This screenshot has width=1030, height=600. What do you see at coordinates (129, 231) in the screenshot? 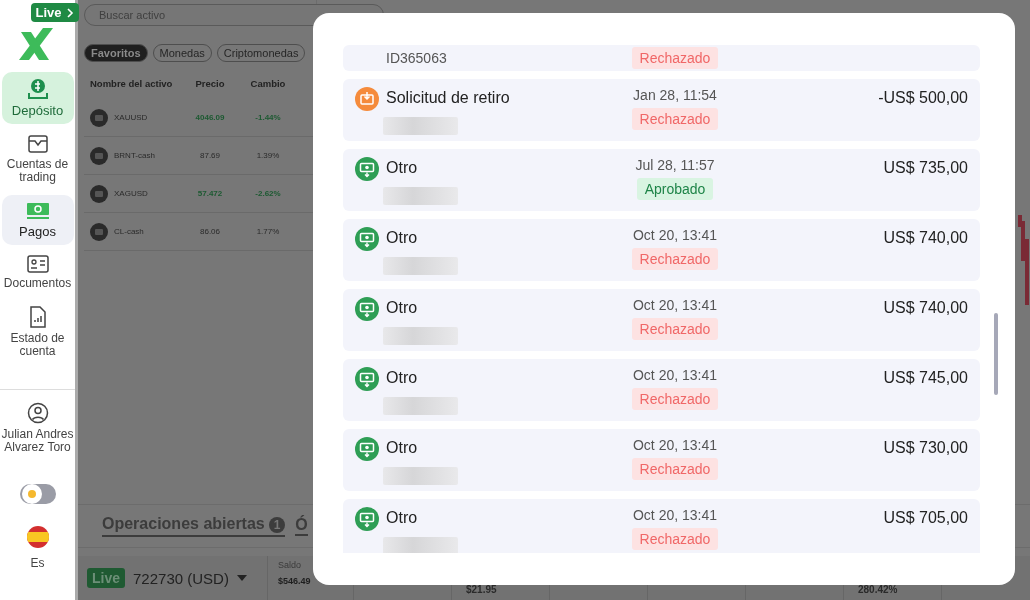
I see `asset-name: CL-cash` at bounding box center [129, 231].